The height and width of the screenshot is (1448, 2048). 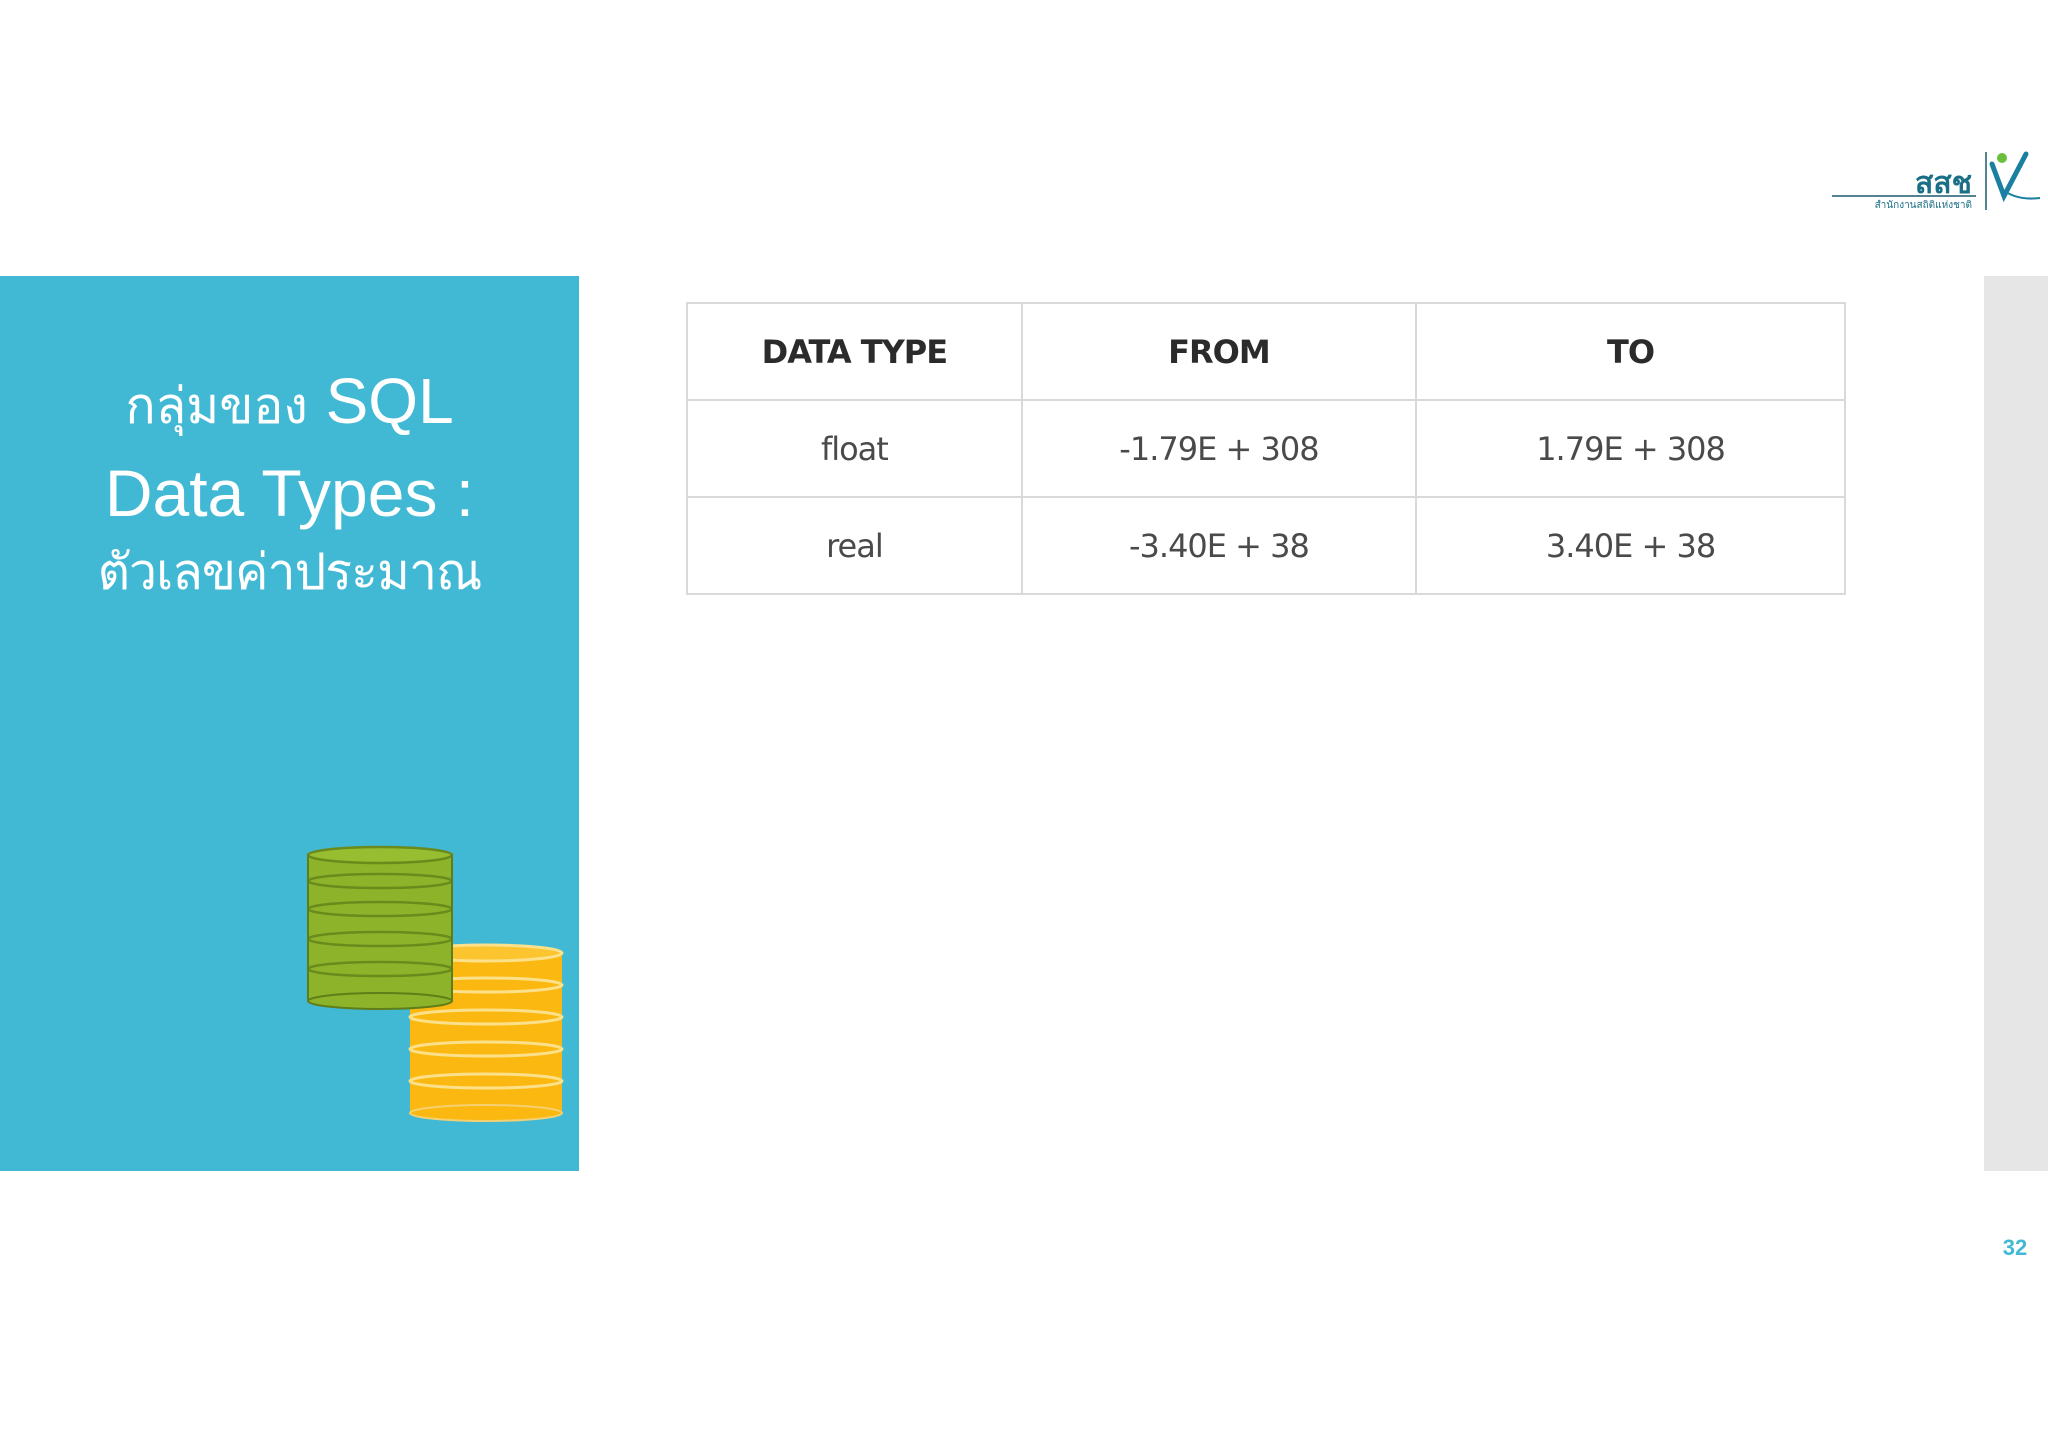 I want to click on nso-logo: สสช สำนักงานสถิติแห่งชาติ, so click(x=1936, y=181).